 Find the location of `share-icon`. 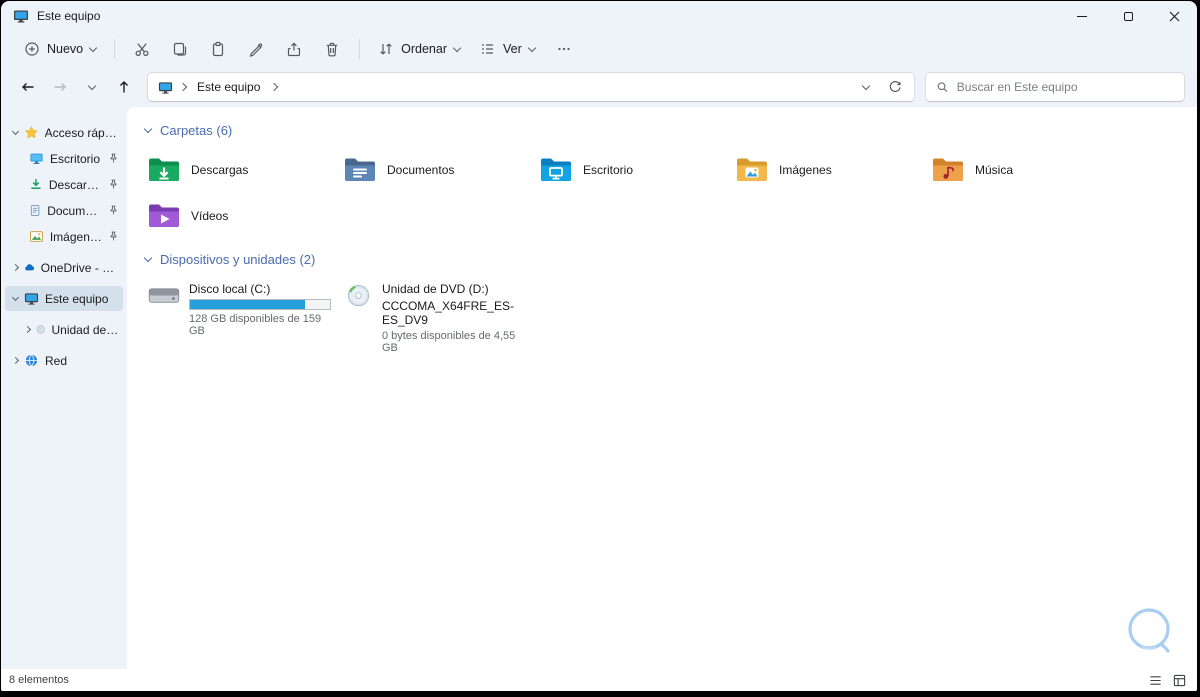

share-icon is located at coordinates (294, 49).